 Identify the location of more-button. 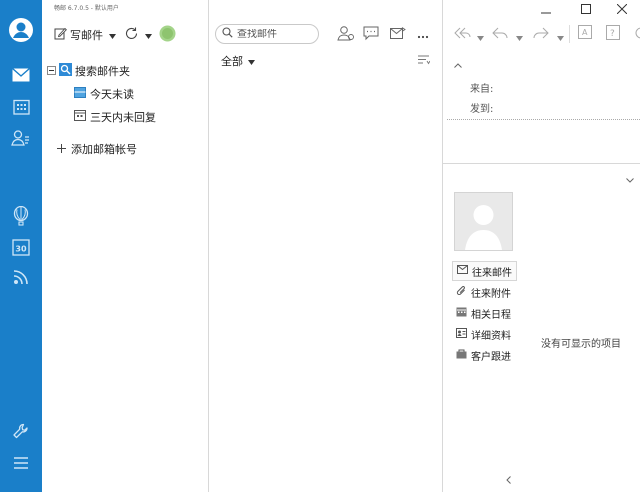
(423, 35).